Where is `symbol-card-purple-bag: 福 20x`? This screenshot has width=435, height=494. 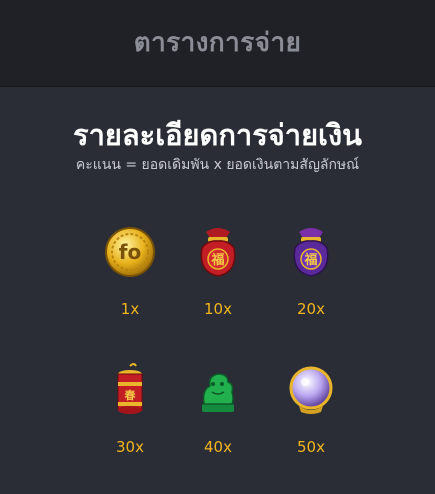 symbol-card-purple-bag: 福 20x is located at coordinates (311, 270).